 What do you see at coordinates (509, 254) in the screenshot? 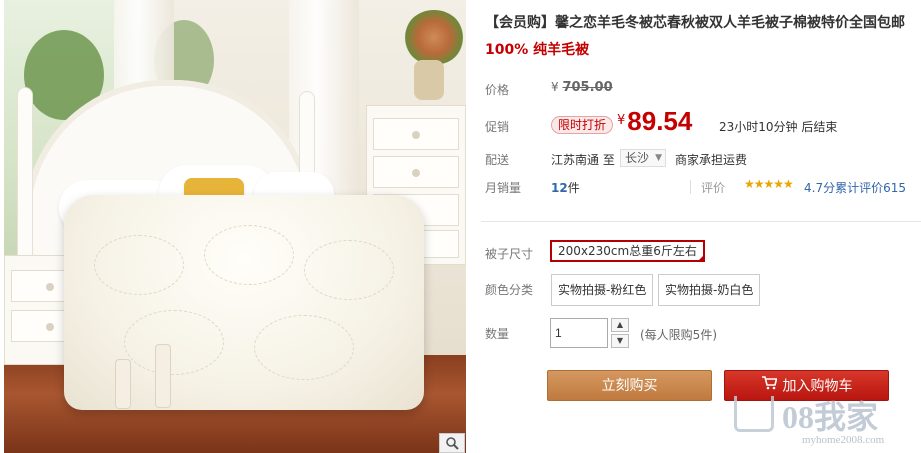
I see `quilt-size-label: 被子尺寸` at bounding box center [509, 254].